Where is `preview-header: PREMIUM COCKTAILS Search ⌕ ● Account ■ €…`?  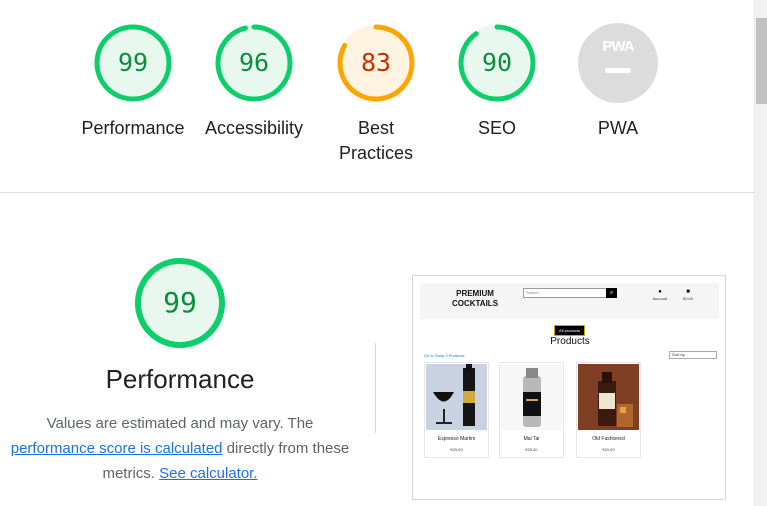
preview-header: PREMIUM COCKTAILS Search ⌕ ● Account ■ €… is located at coordinates (569, 301).